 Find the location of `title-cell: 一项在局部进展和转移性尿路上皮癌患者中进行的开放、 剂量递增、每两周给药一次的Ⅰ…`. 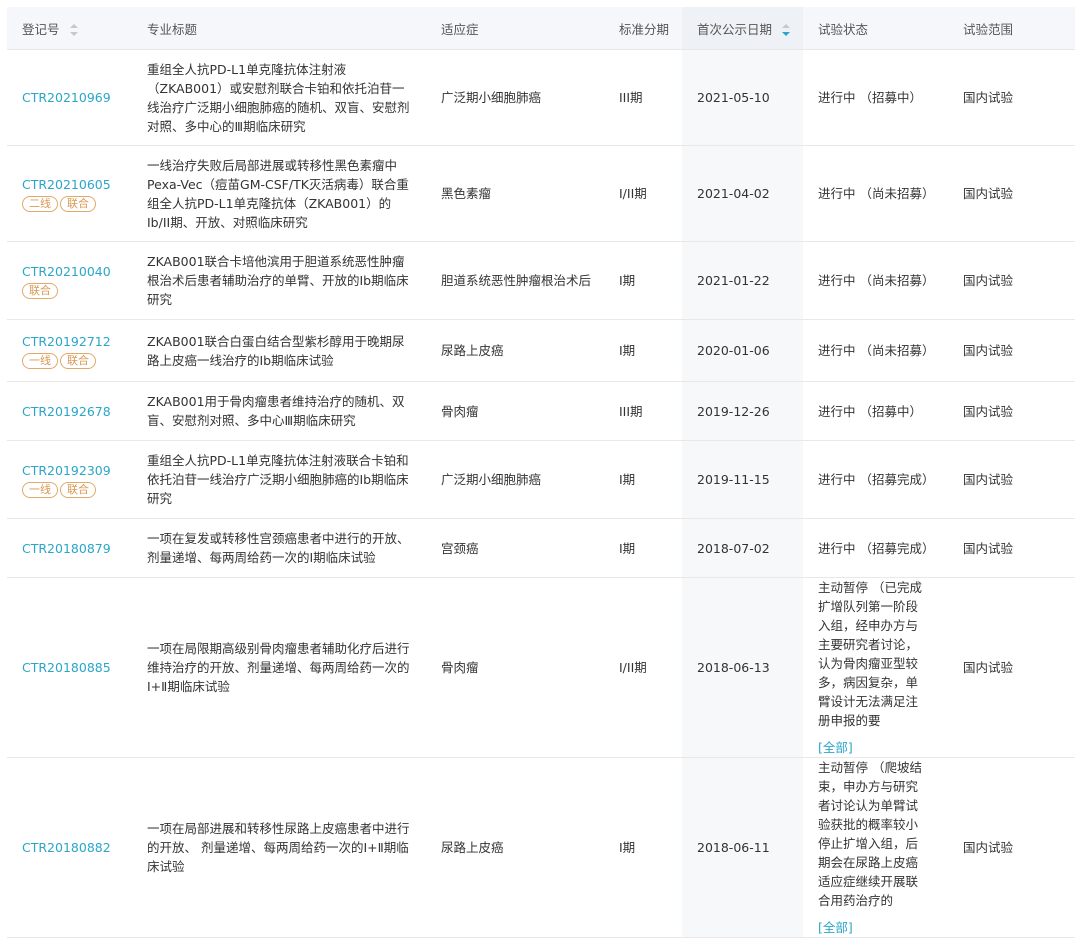

title-cell: 一项在局部进展和转移性尿路上皮癌患者中进行的开放、 剂量递增、每两周给药一次的Ⅰ… is located at coordinates (279, 847).